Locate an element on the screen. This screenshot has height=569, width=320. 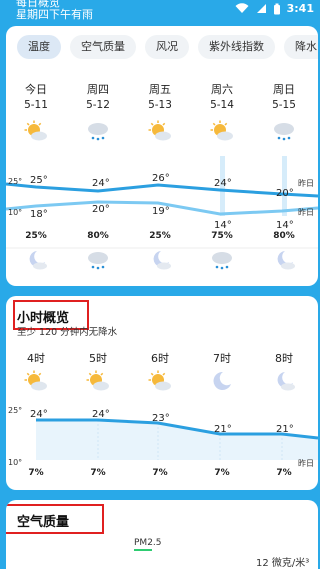
tab-air-quality: 空气质量 is located at coordinates (103, 47).